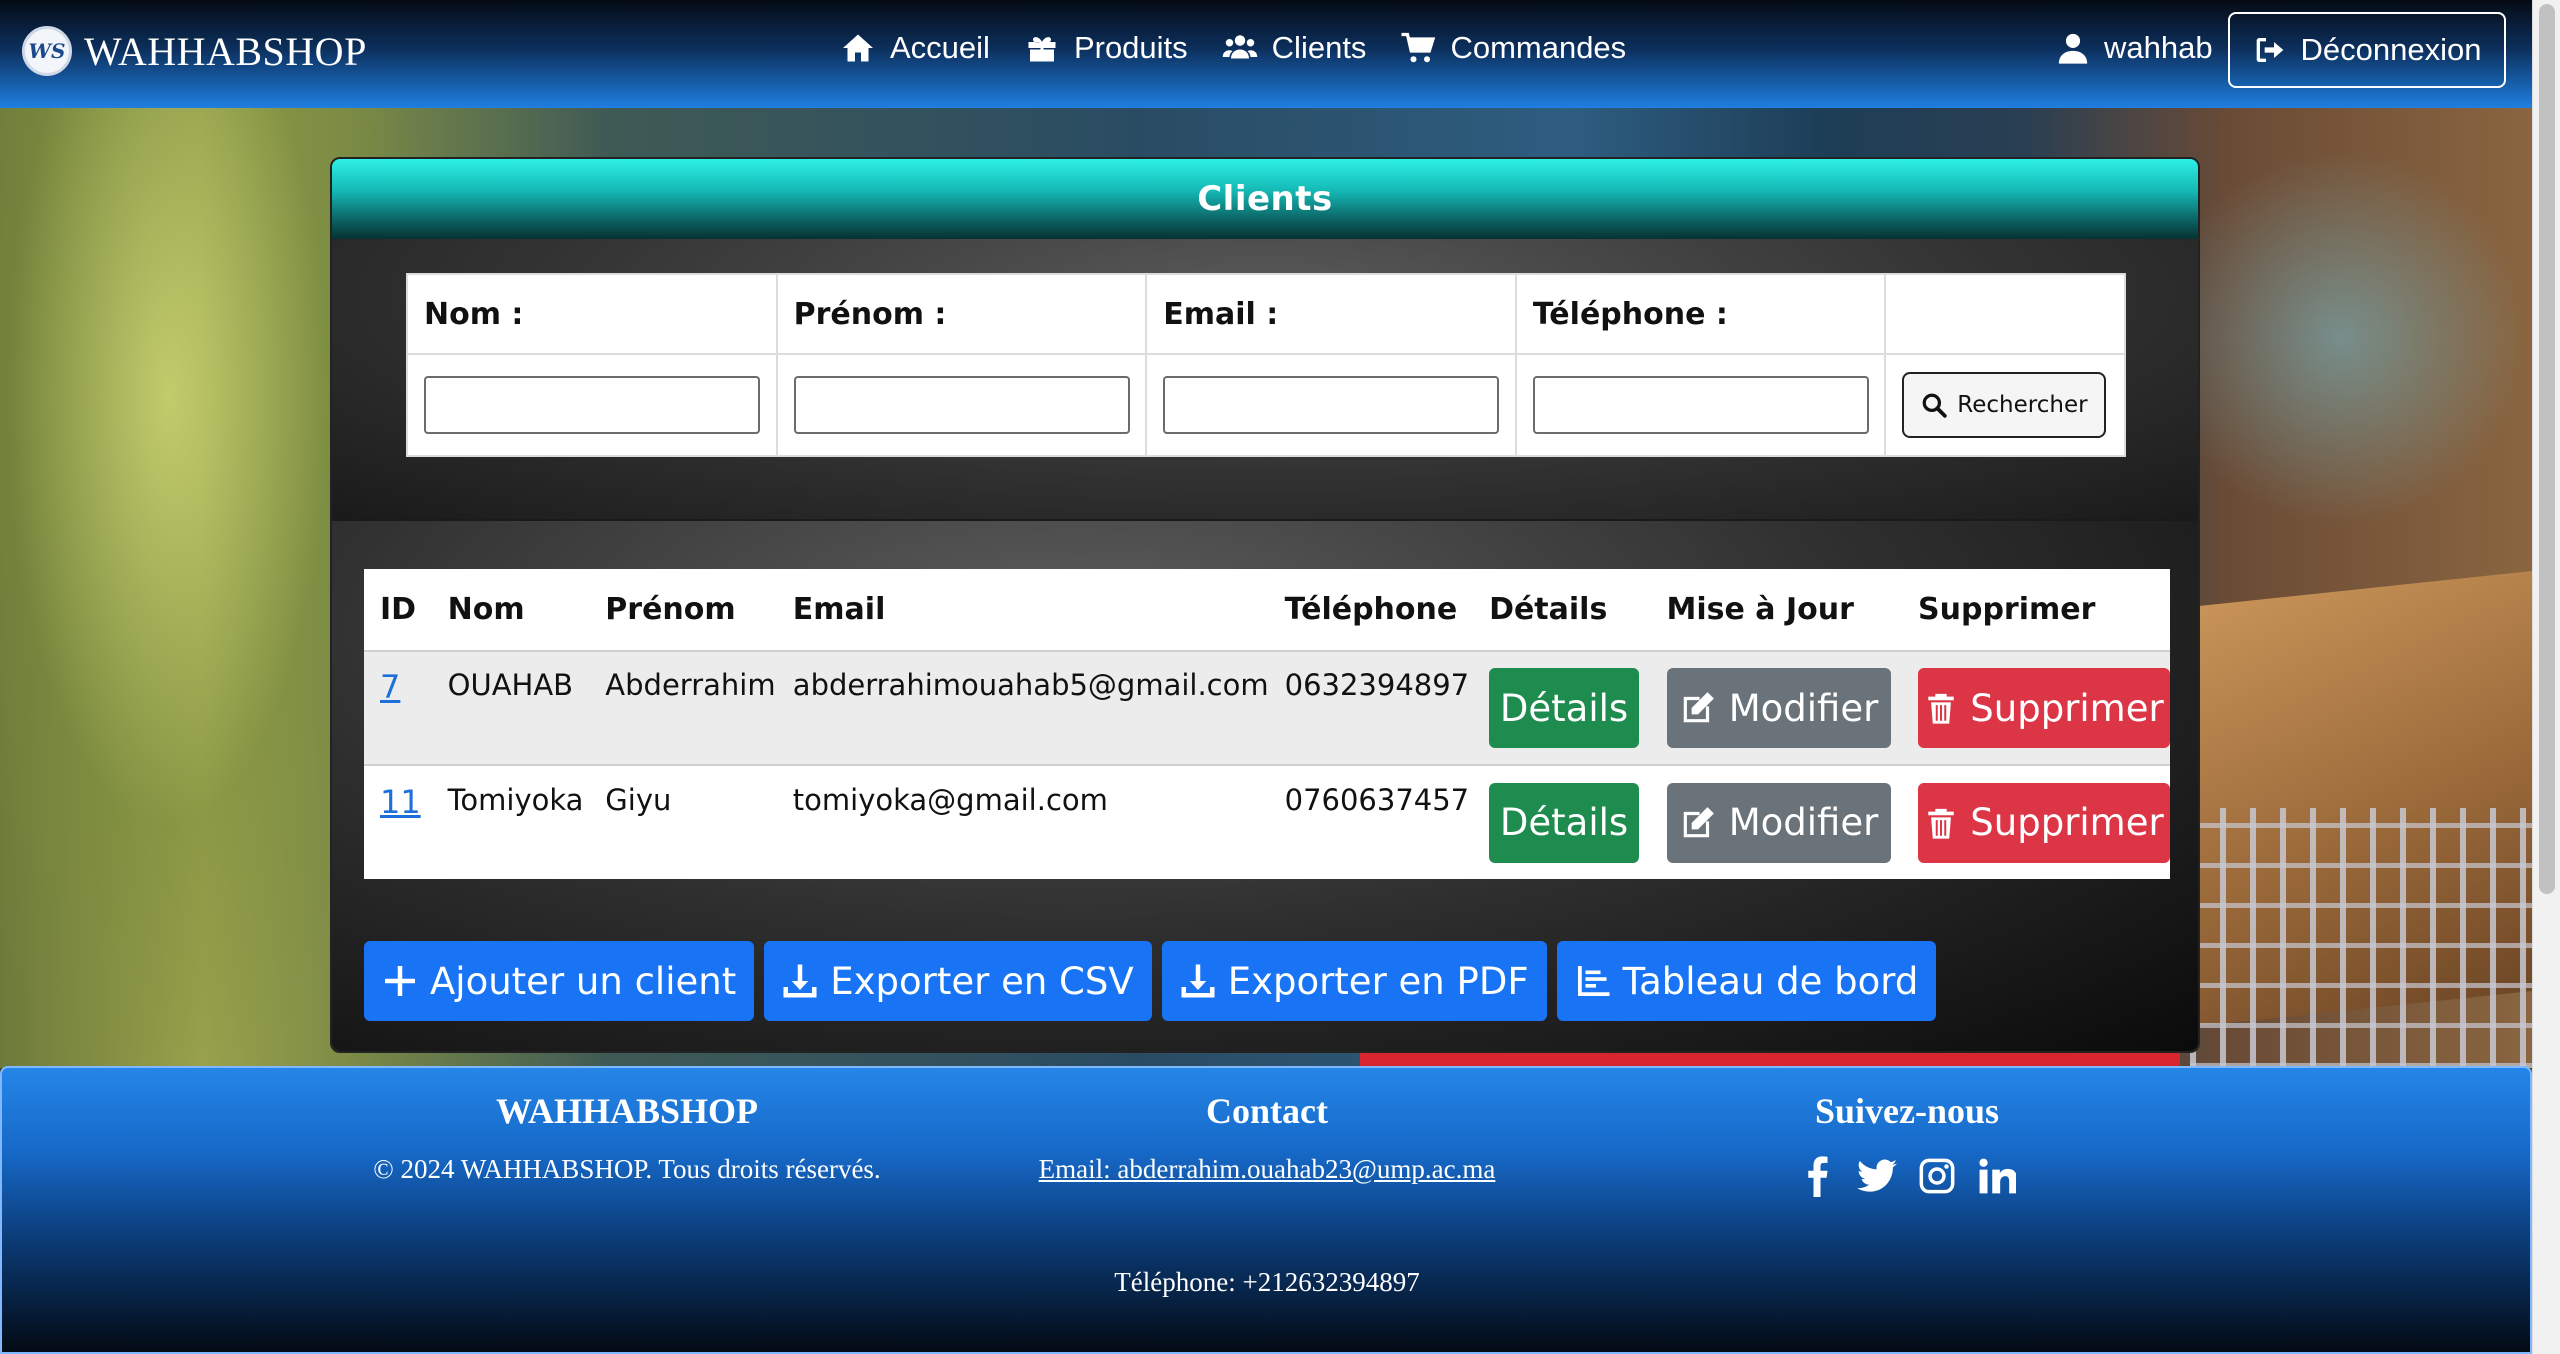 The image size is (2560, 1354). I want to click on search-label-telephone: Téléphone :, so click(1700, 314).